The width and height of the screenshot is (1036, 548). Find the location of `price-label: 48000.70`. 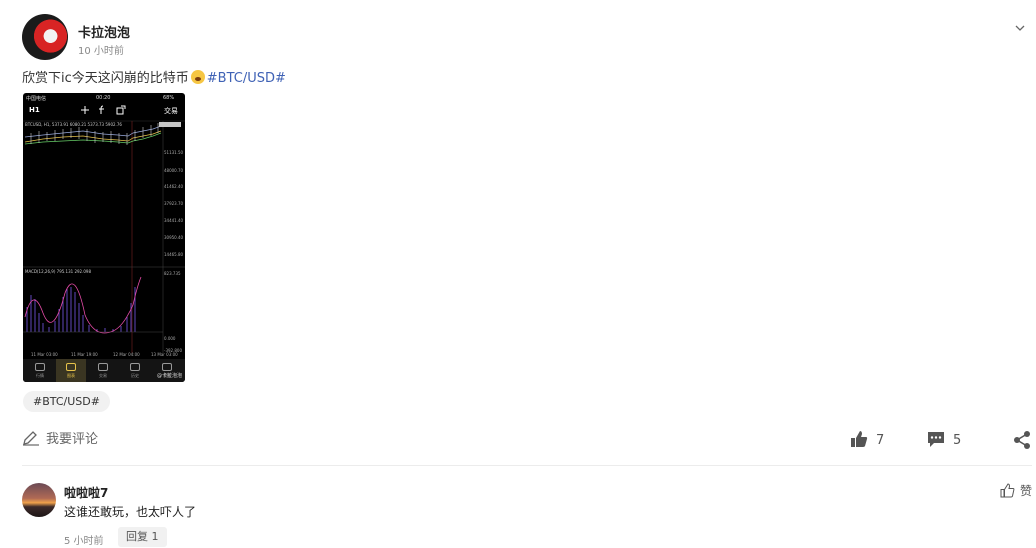

price-label: 48000.70 is located at coordinates (174, 170).